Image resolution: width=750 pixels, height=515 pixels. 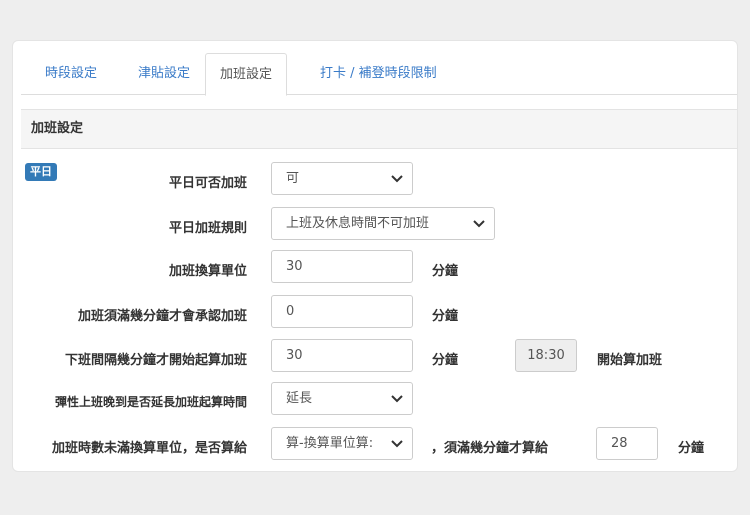 What do you see at coordinates (342, 266) in the screenshot?
I see `conversion-unit-input: 30` at bounding box center [342, 266].